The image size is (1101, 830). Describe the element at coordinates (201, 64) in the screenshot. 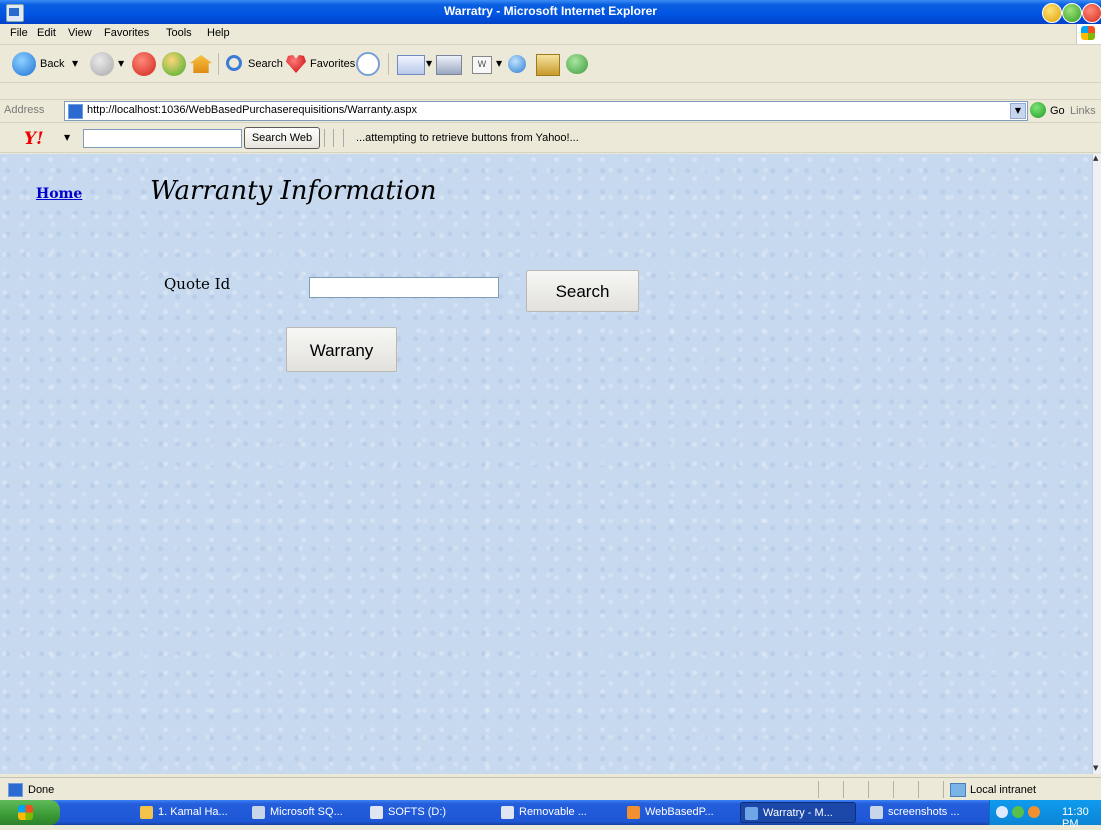

I see `home-icon` at that location.